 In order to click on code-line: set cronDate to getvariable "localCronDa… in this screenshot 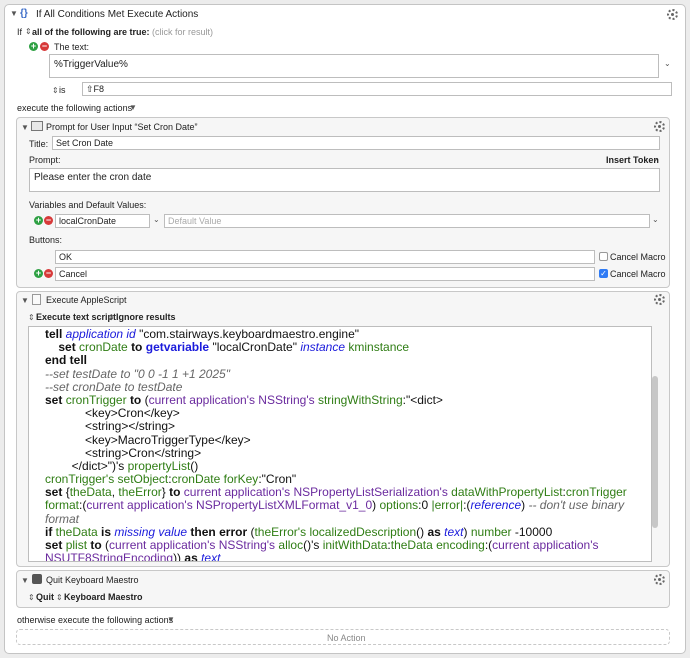, I will do `click(234, 347)`.